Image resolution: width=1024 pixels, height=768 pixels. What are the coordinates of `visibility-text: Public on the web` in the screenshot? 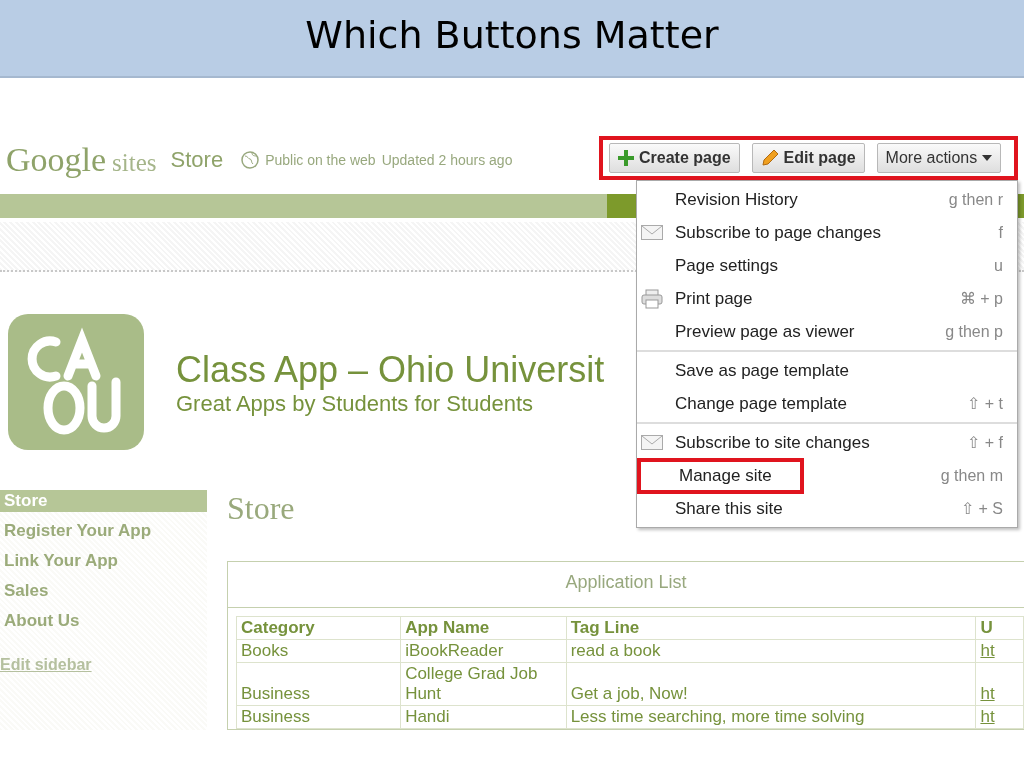 It's located at (320, 160).